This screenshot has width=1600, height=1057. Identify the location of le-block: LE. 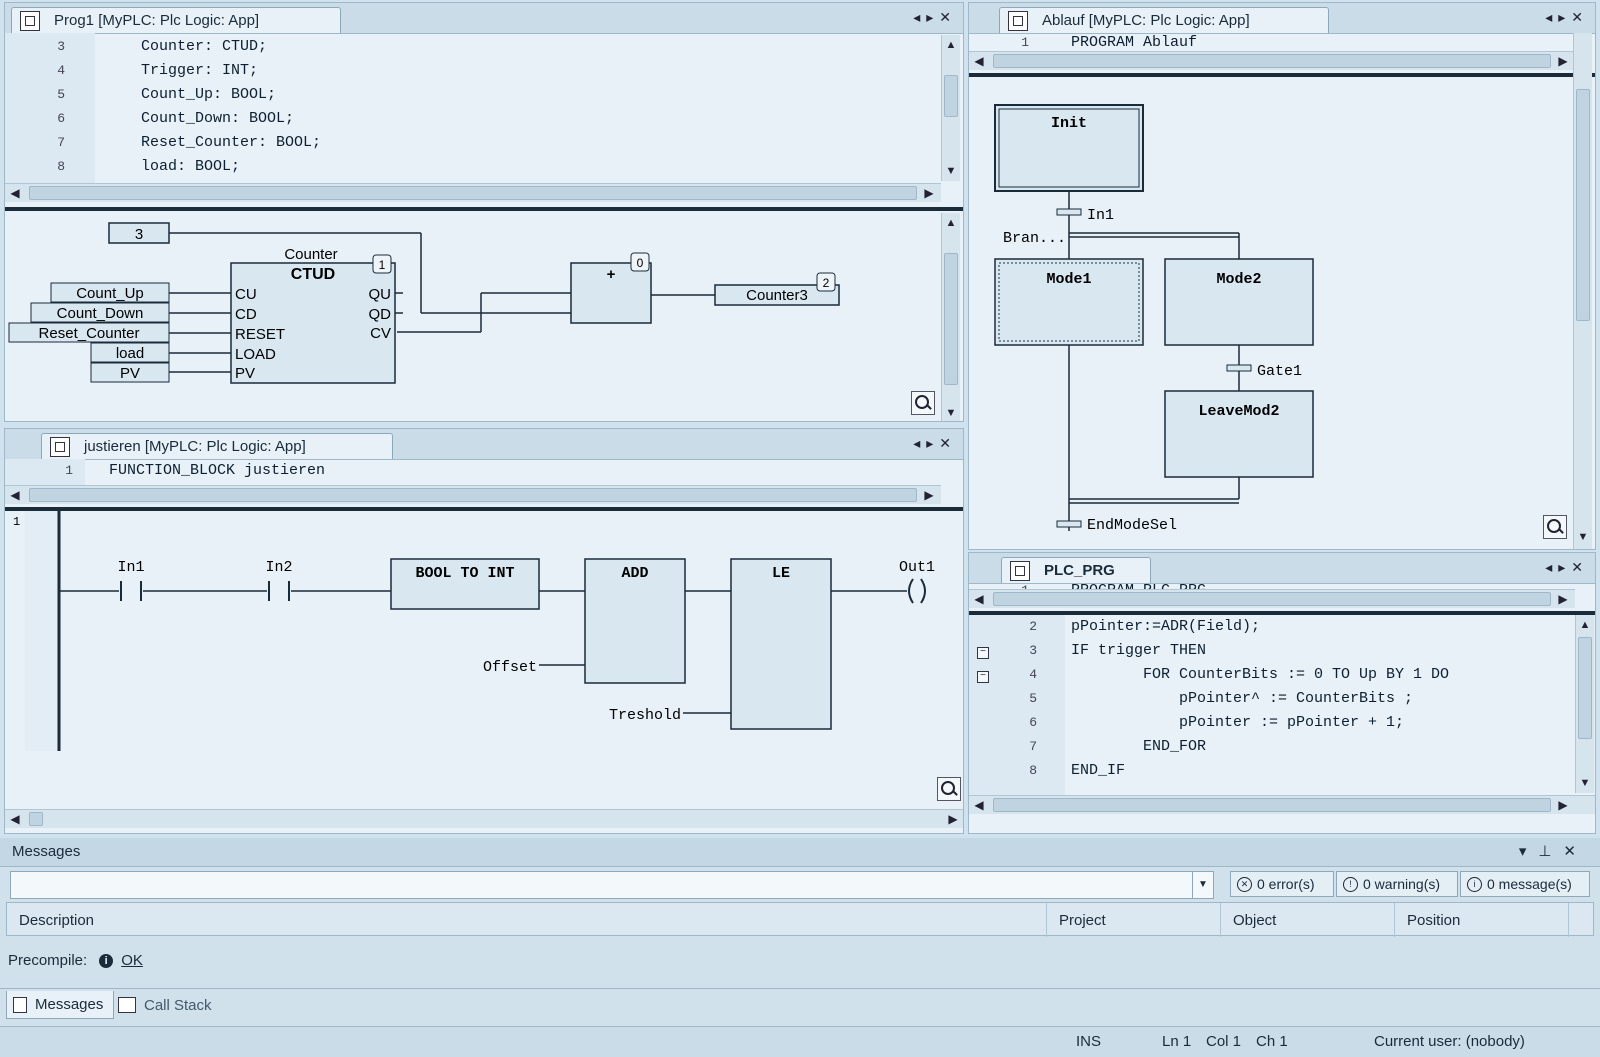
(781, 644).